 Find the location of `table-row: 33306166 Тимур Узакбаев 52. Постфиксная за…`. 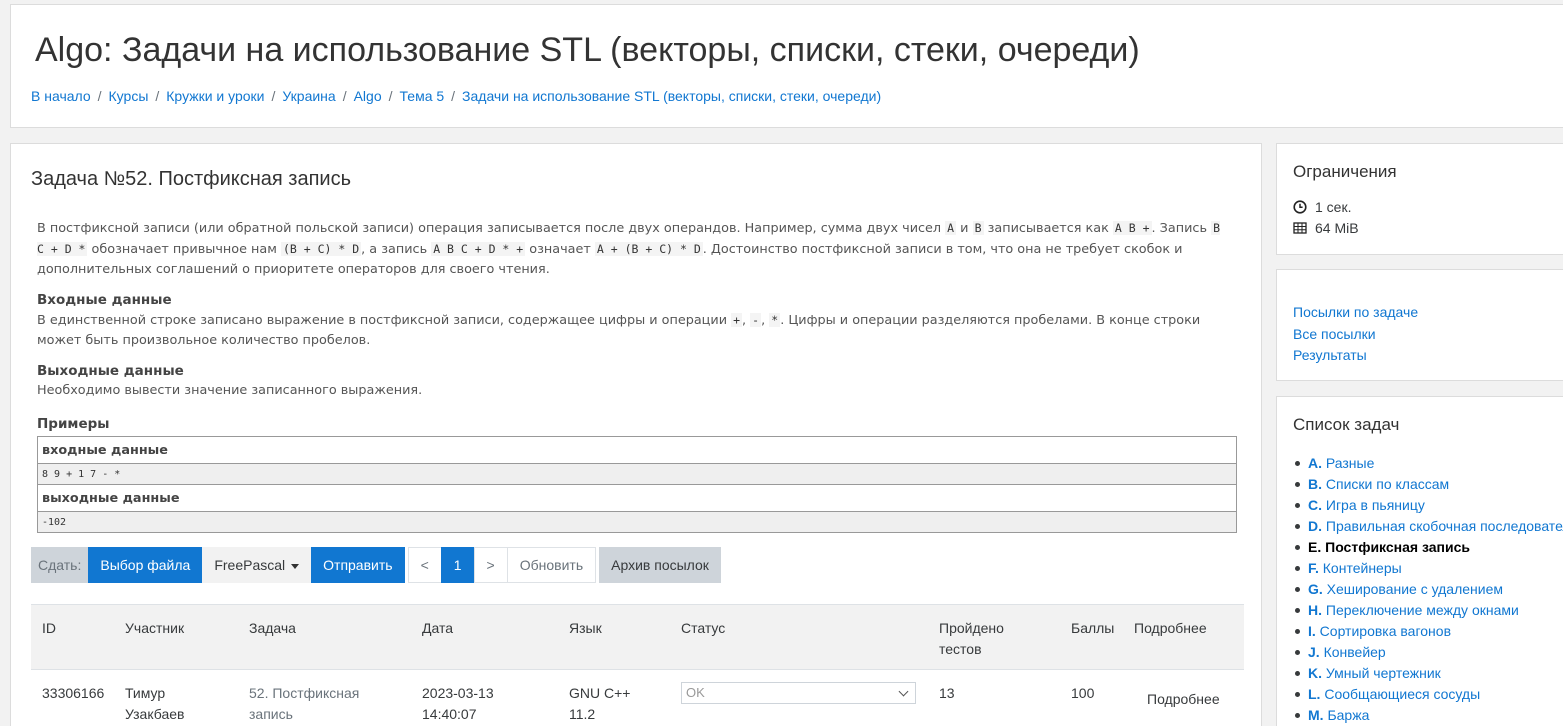

table-row: 33306166 Тимур Узакбаев 52. Постфиксная за… is located at coordinates (637, 698).